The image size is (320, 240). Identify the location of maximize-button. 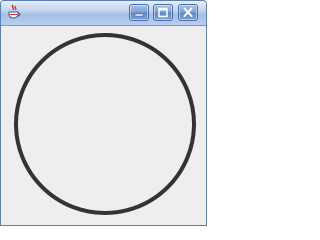
(163, 12).